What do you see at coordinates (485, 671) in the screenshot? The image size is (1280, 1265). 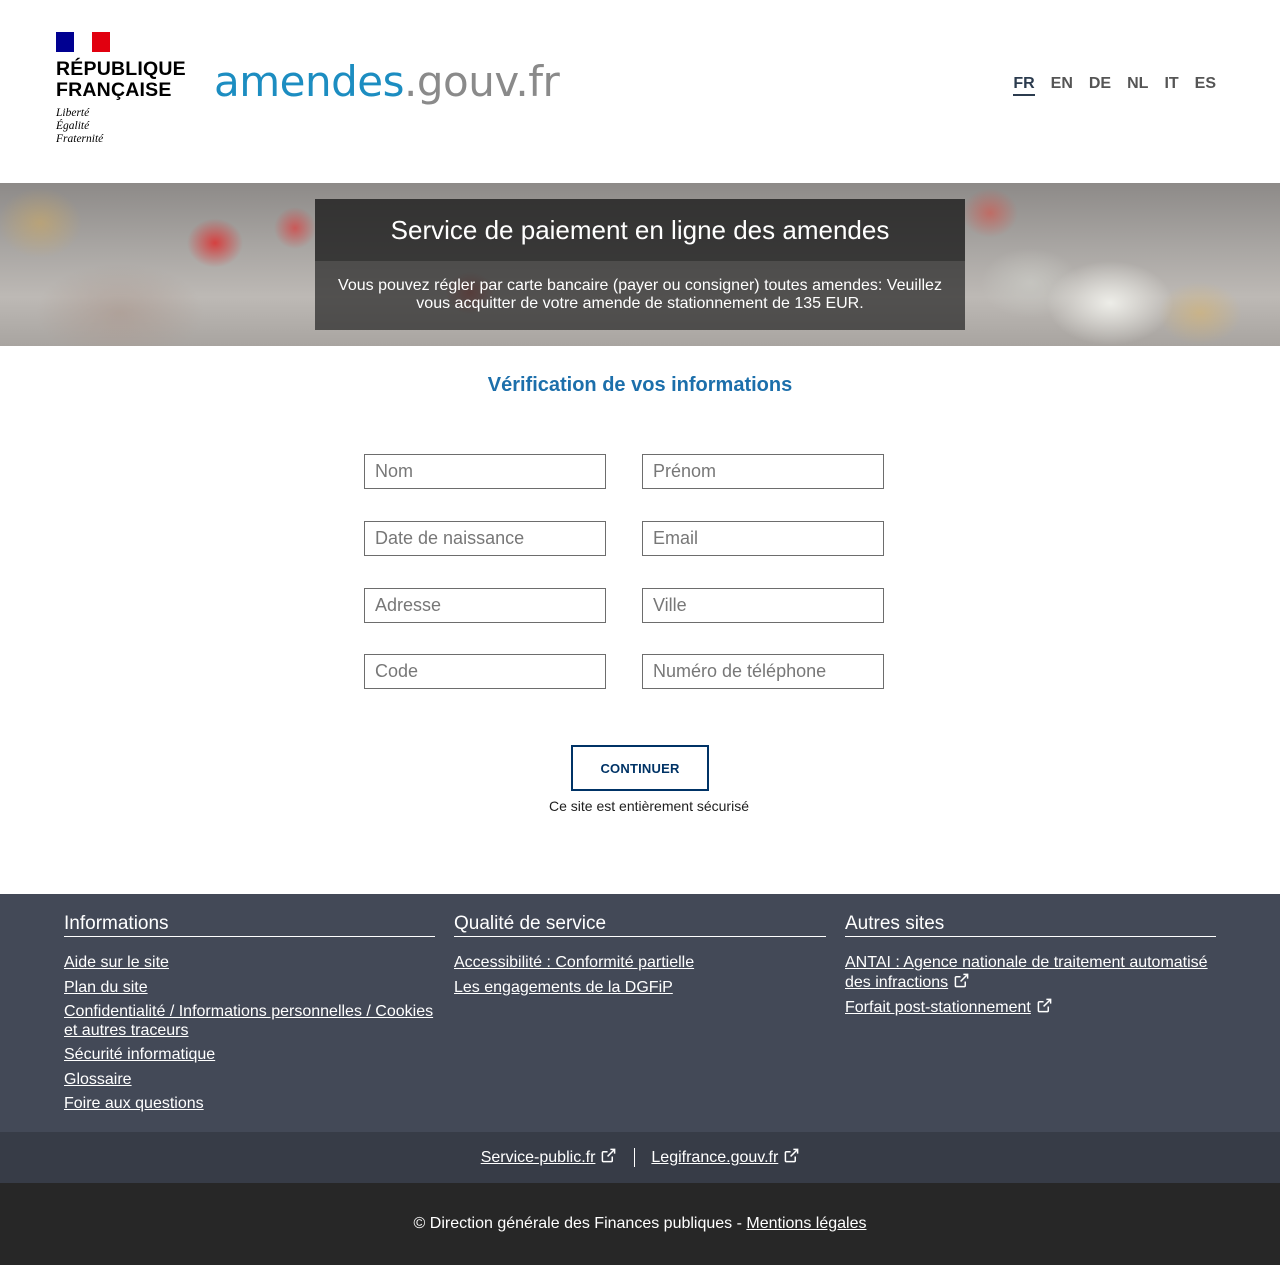 I see `code-field` at bounding box center [485, 671].